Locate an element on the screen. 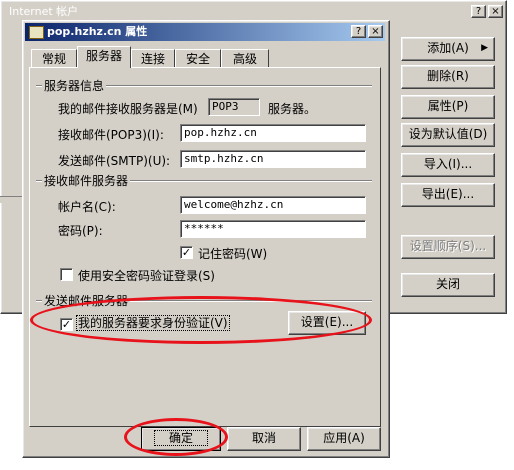  incoming-type-label: 我的邮件接收服务器是(M) is located at coordinates (128, 109).